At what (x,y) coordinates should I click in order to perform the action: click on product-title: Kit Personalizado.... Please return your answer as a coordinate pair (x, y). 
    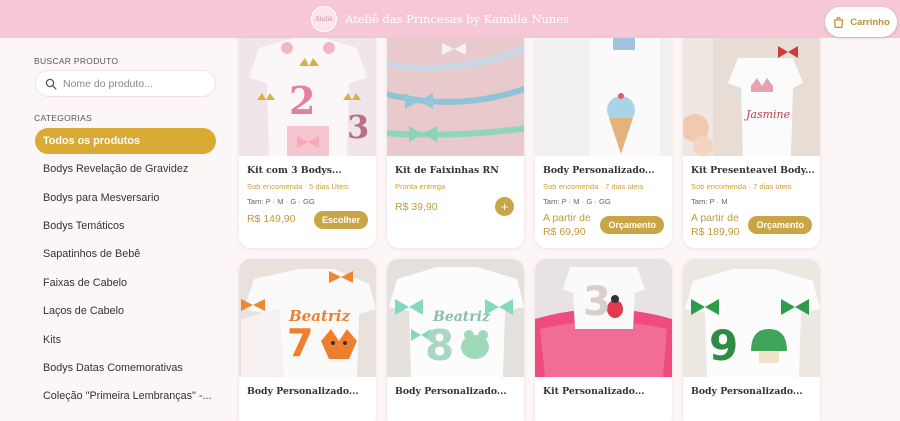
    Looking at the image, I should click on (594, 391).